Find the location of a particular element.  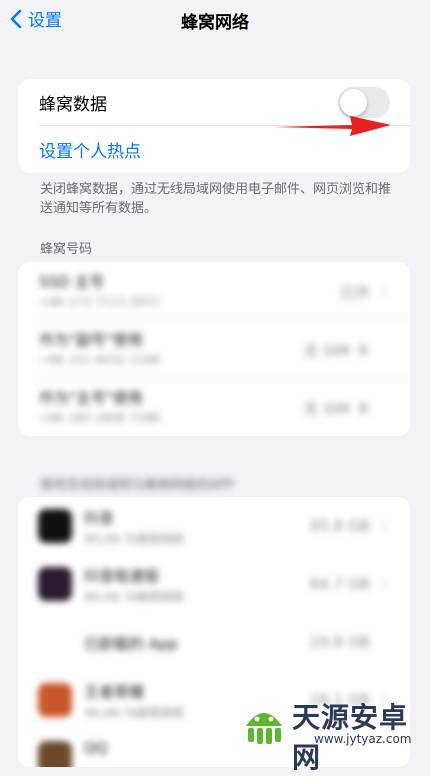

cellular-data-label: 蜂窝数据 is located at coordinates (73, 105).